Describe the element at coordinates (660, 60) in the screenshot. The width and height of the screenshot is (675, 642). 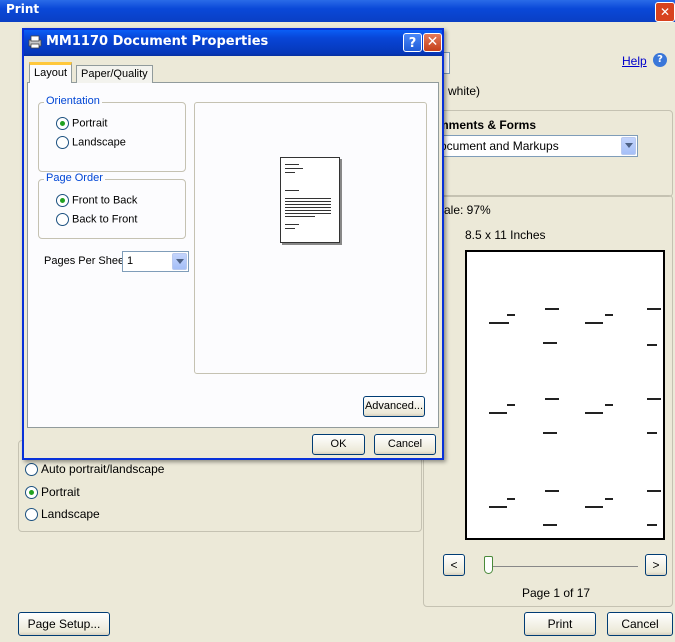
I see `help-icon: ?` at that location.